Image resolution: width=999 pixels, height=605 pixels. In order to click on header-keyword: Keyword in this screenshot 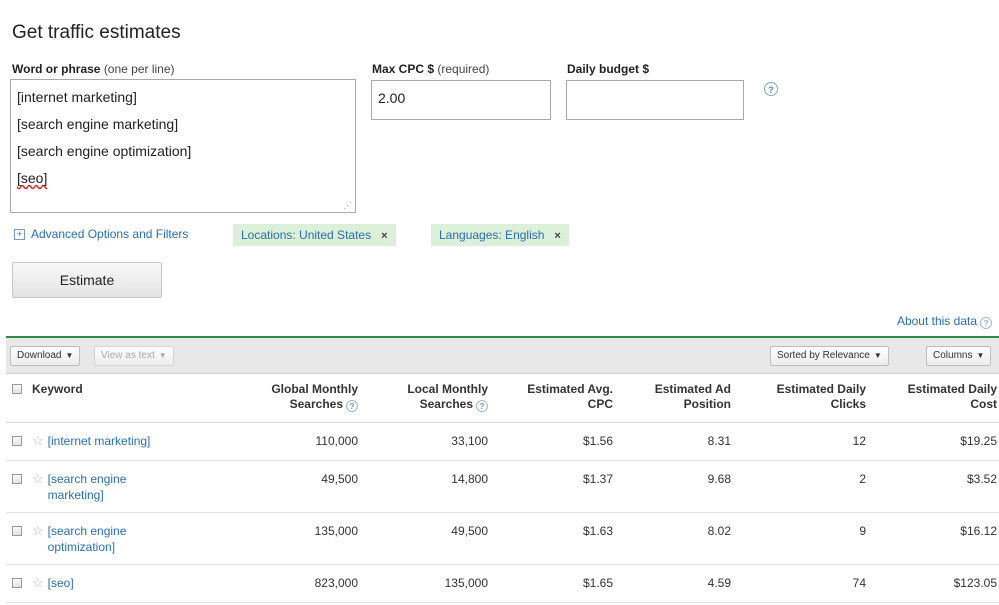, I will do `click(132, 398)`.